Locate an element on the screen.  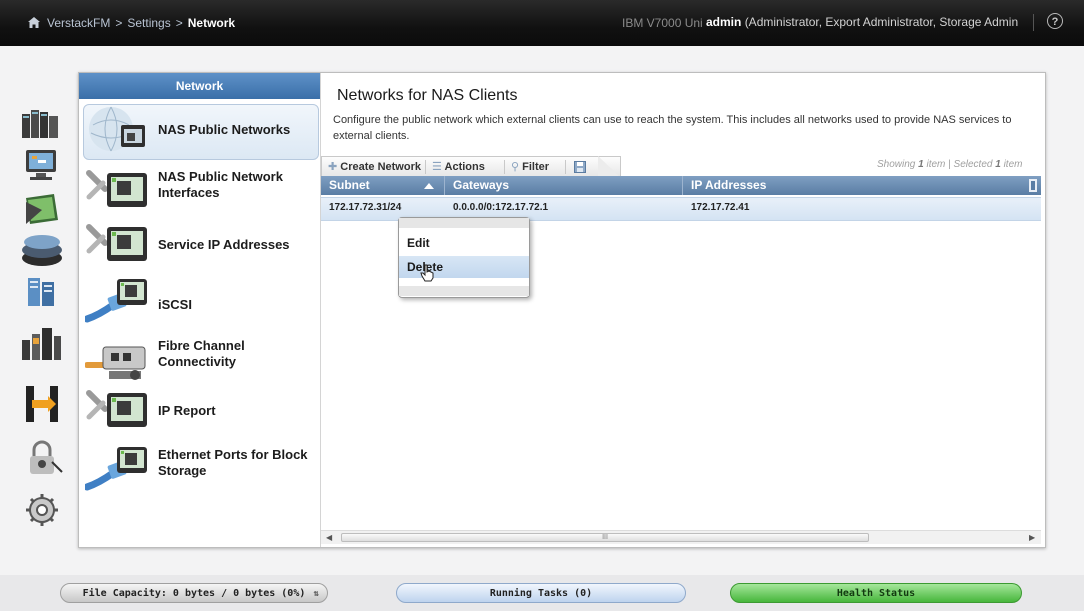
horizontal-scrollbar: ◀ III ▶ is located at coordinates (681, 537).